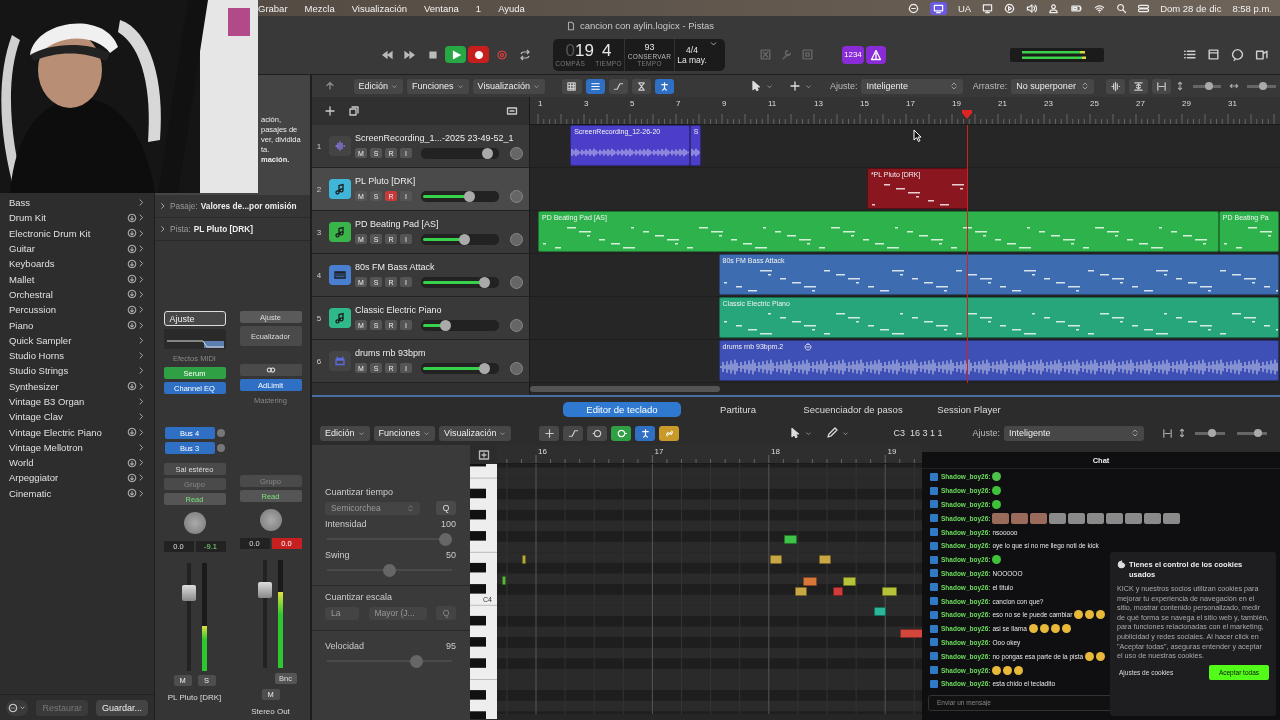 The height and width of the screenshot is (720, 1280). I want to click on menu-button: Visualización, so click(508, 86).